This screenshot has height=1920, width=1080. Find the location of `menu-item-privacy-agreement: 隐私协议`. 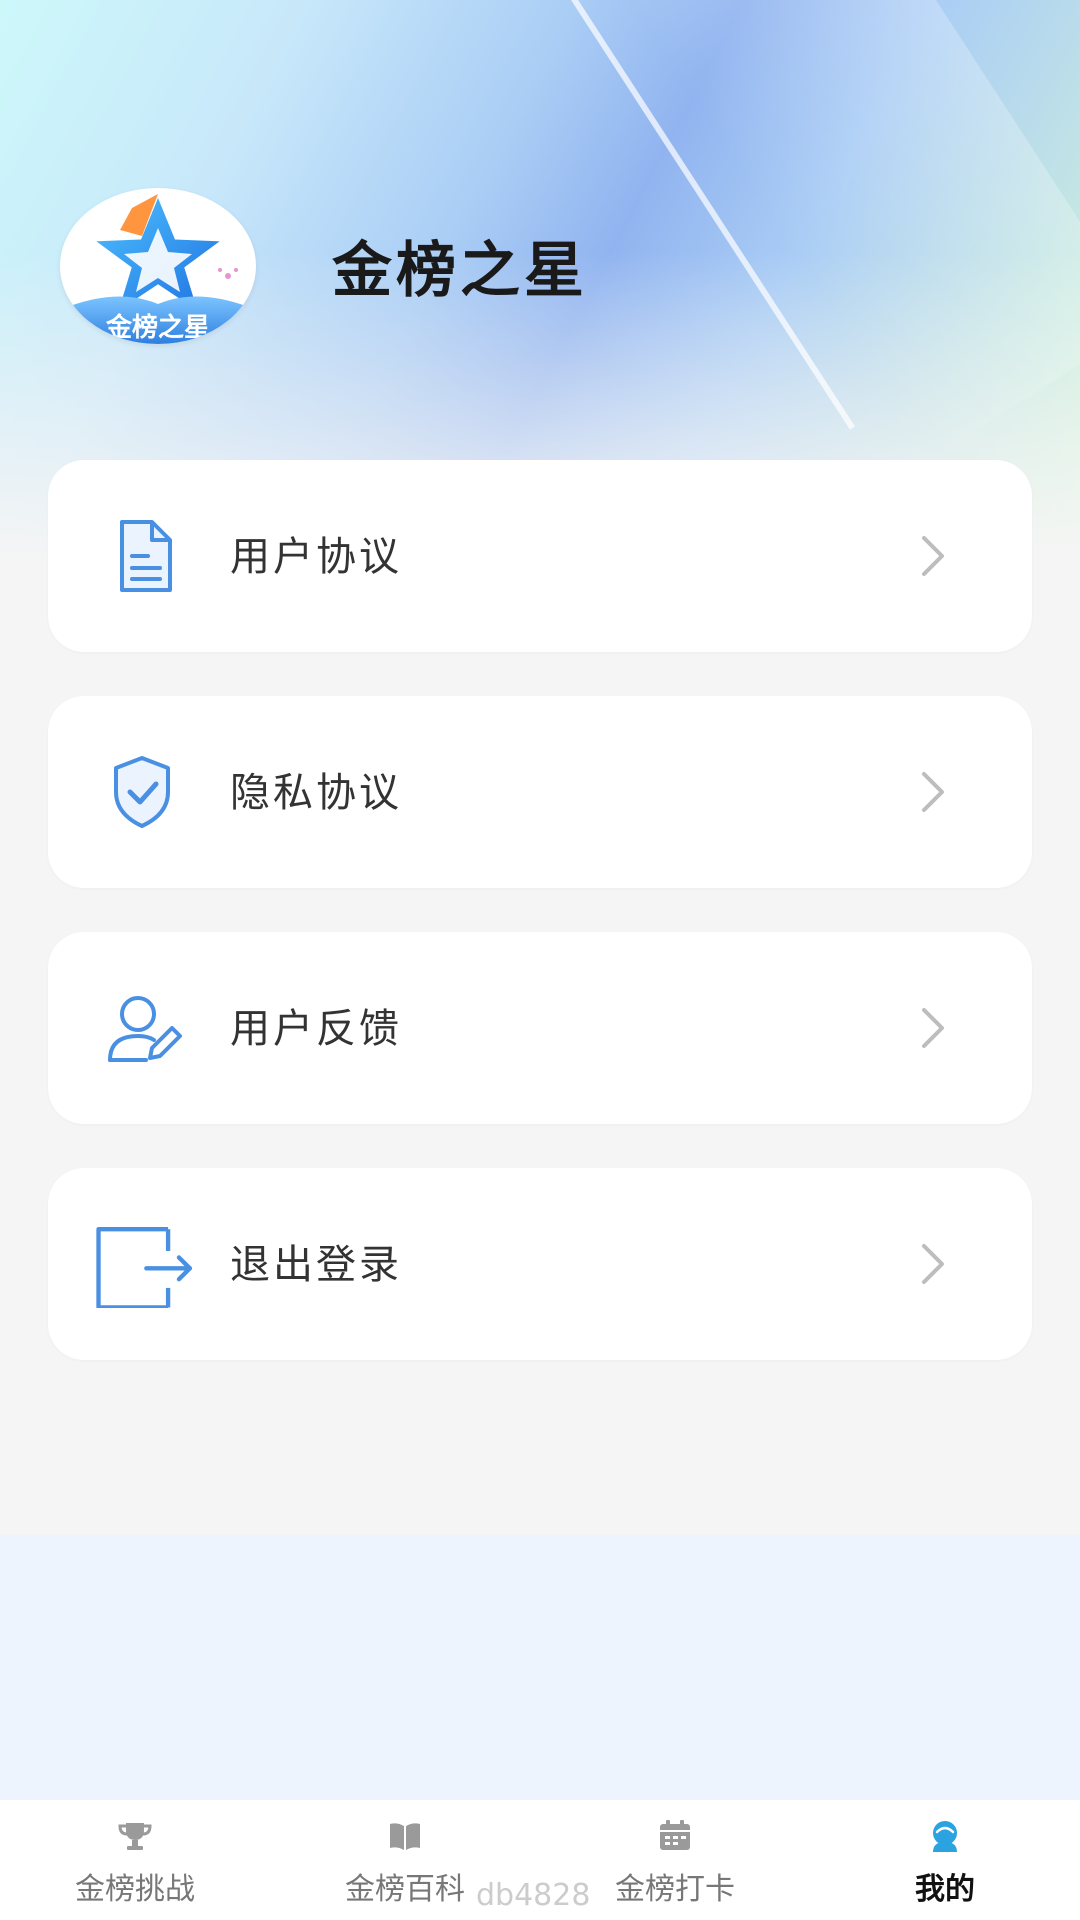

menu-item-privacy-agreement: 隐私协议 is located at coordinates (540, 792).